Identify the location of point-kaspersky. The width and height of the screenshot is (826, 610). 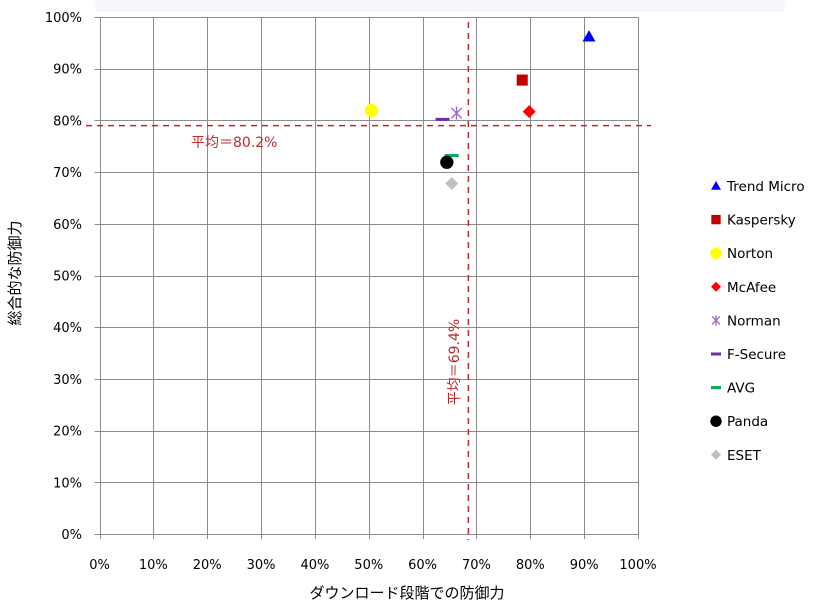
(522, 80).